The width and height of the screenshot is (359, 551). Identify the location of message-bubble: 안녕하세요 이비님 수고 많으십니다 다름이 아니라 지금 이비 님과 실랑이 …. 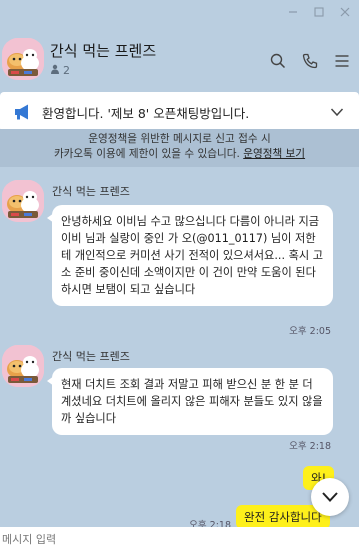
(190, 255).